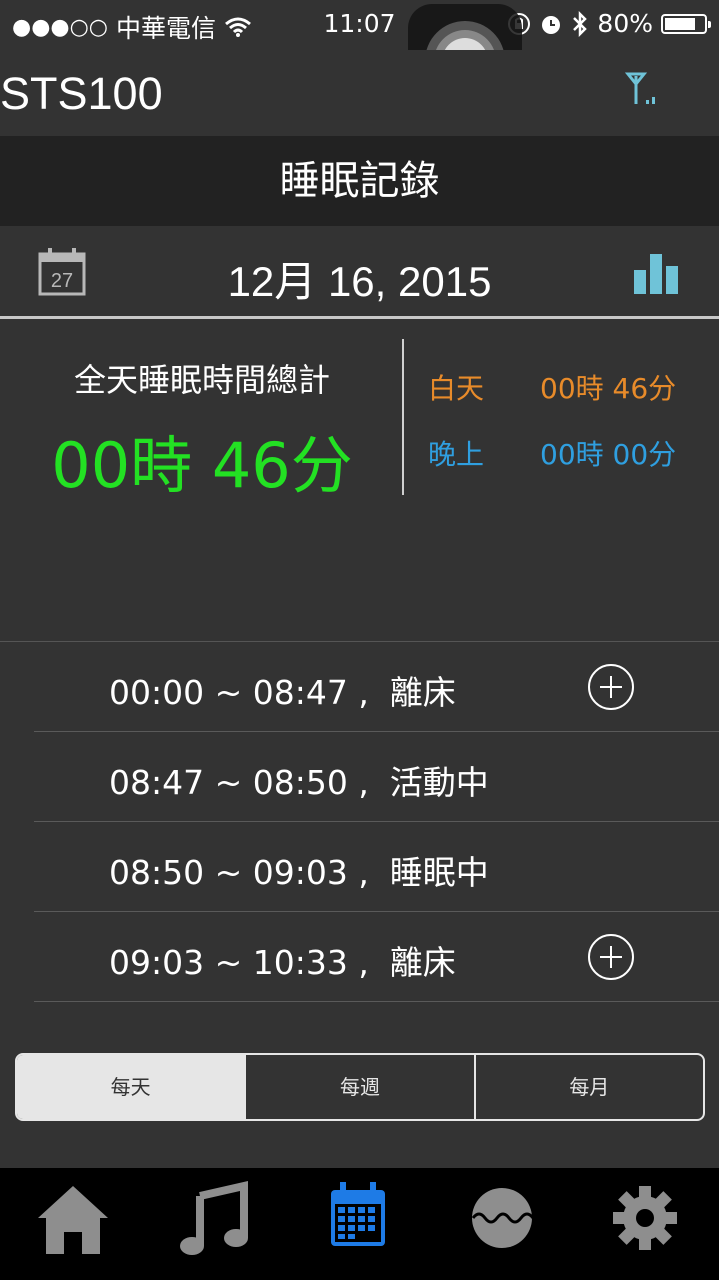 Image resolution: width=719 pixels, height=1280 pixels. I want to click on wave-icon, so click(502, 1221).